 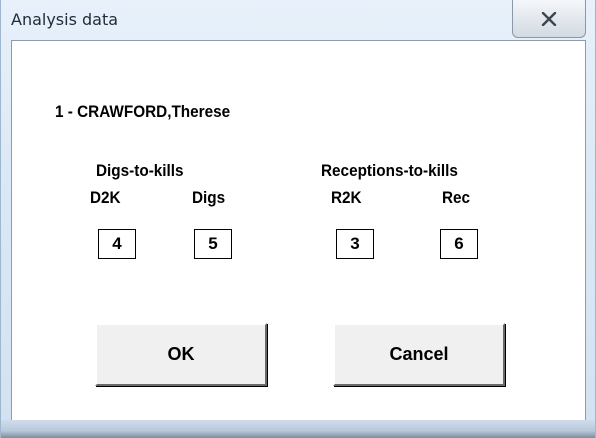 What do you see at coordinates (65, 19) in the screenshot?
I see `window-title: Analysis data` at bounding box center [65, 19].